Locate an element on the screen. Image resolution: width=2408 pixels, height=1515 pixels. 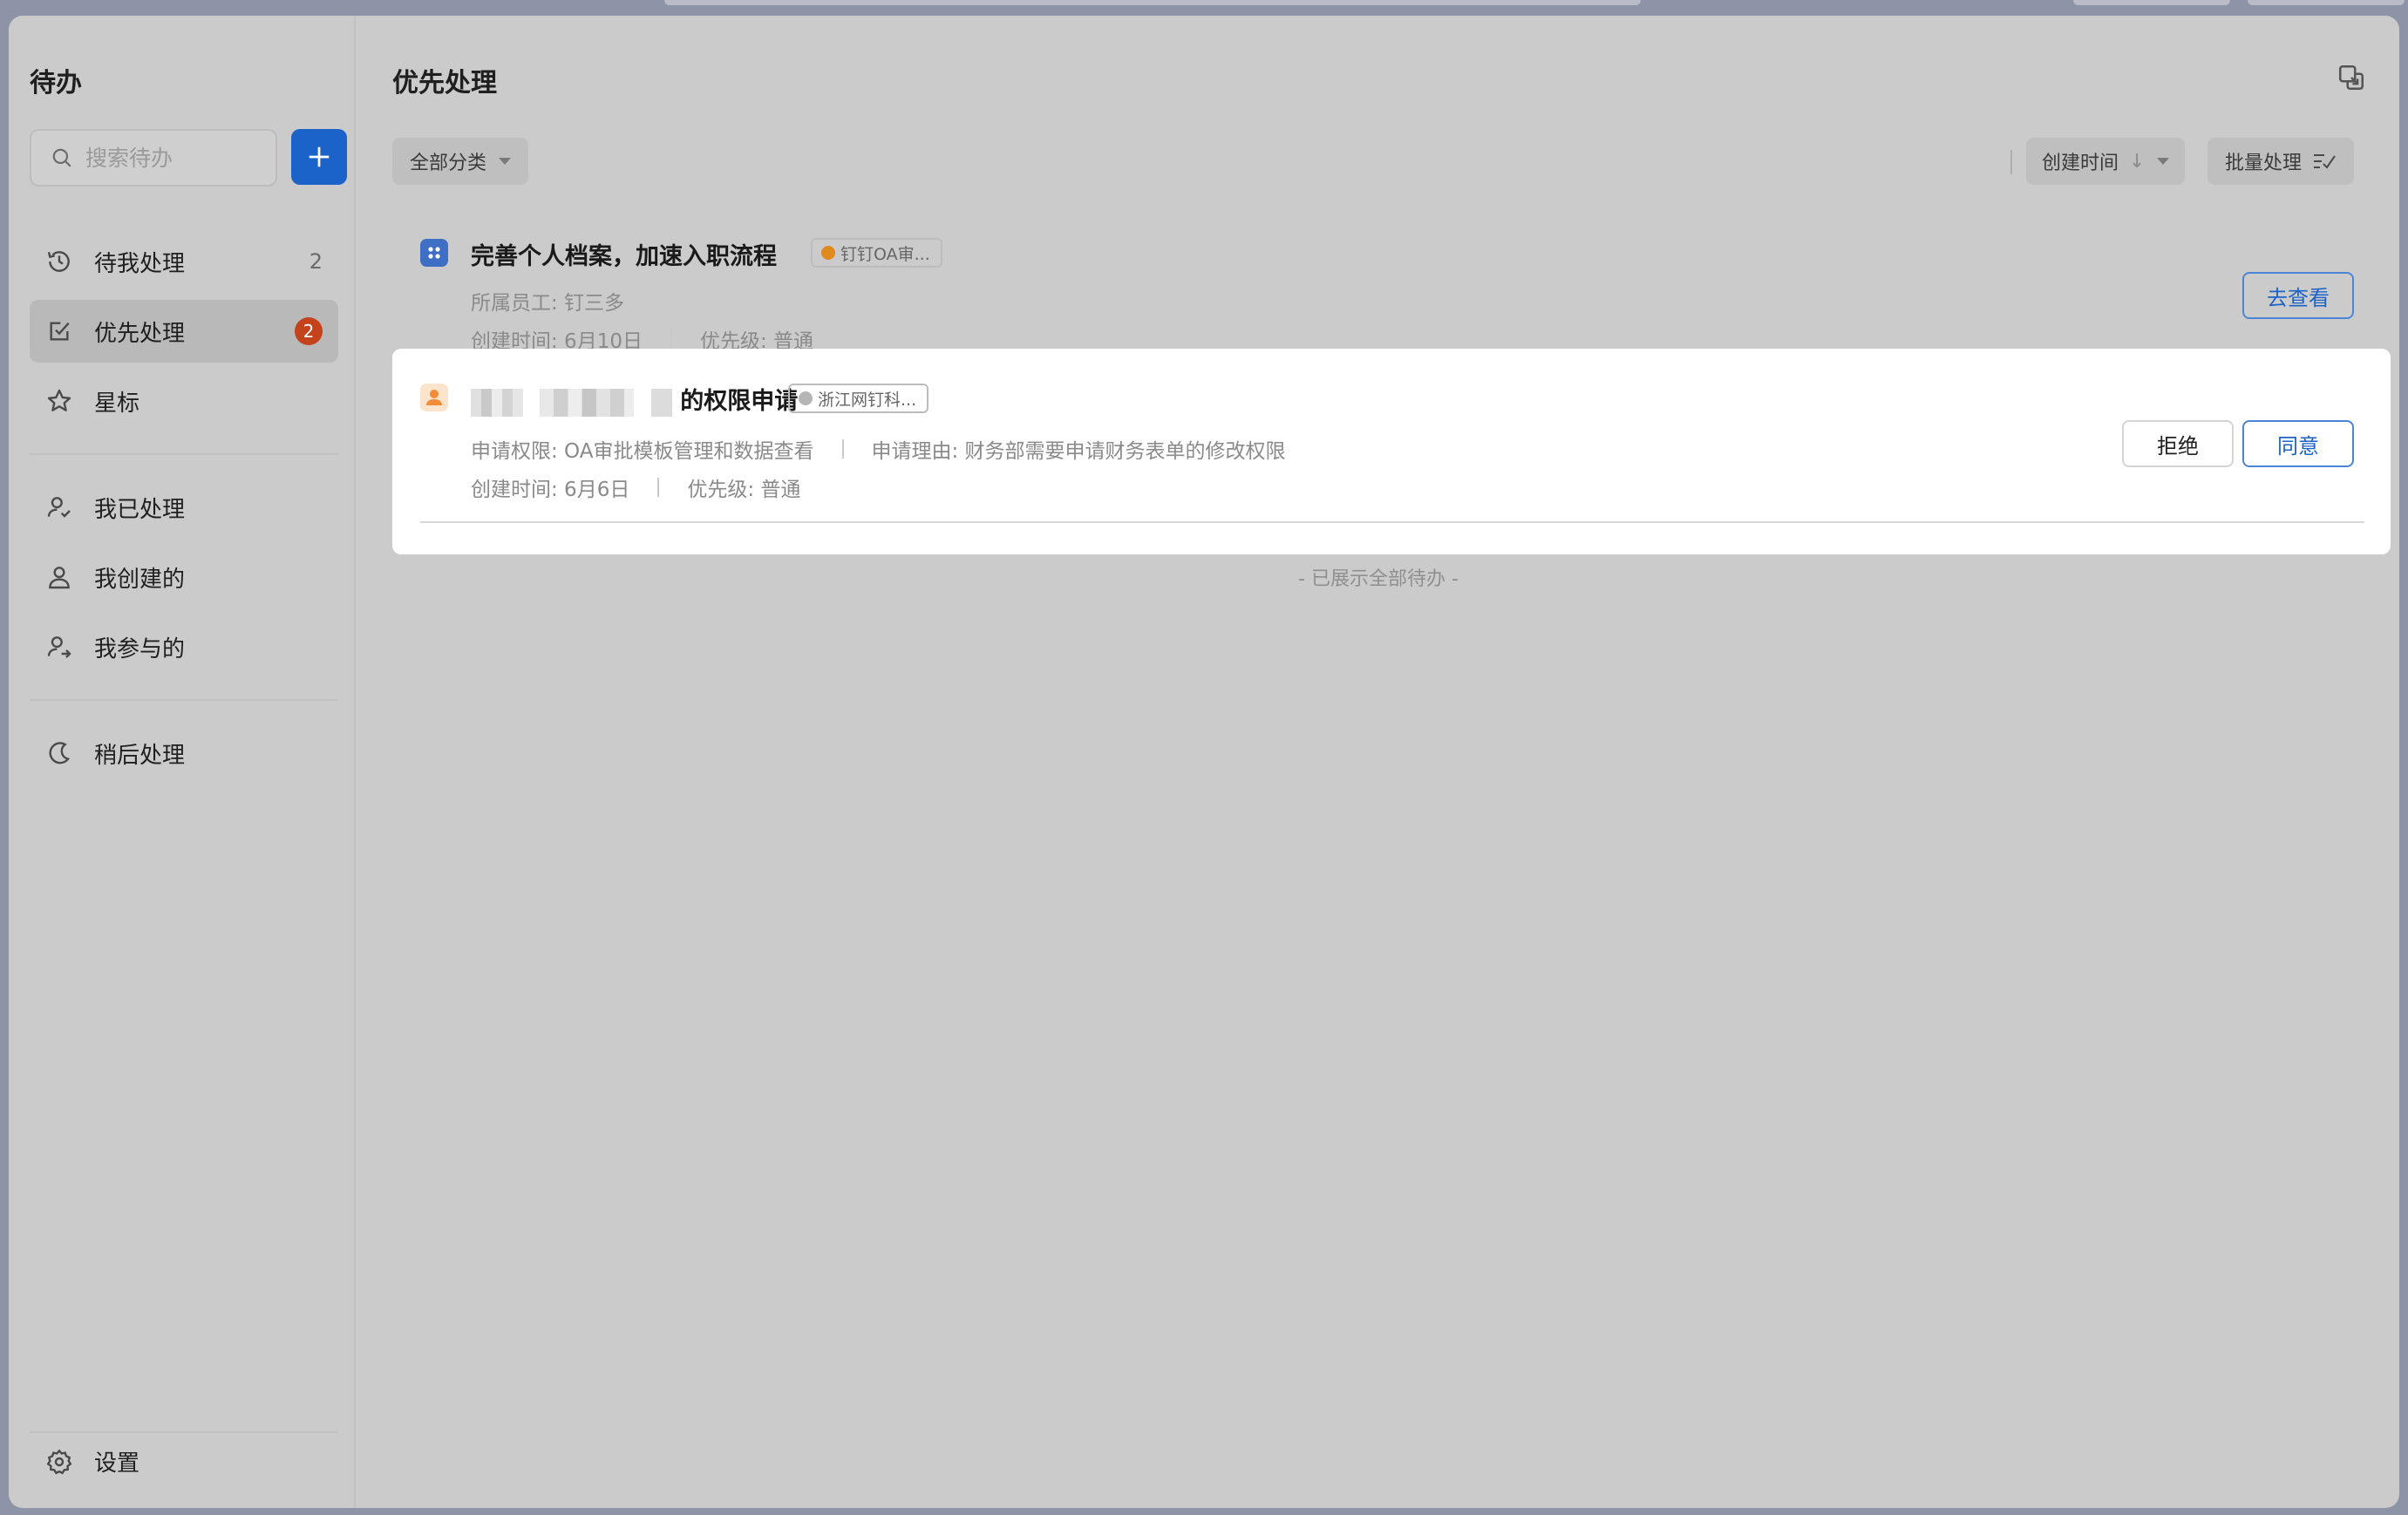
todo-title: 完善个人档案，加速入职流程 is located at coordinates (624, 254).